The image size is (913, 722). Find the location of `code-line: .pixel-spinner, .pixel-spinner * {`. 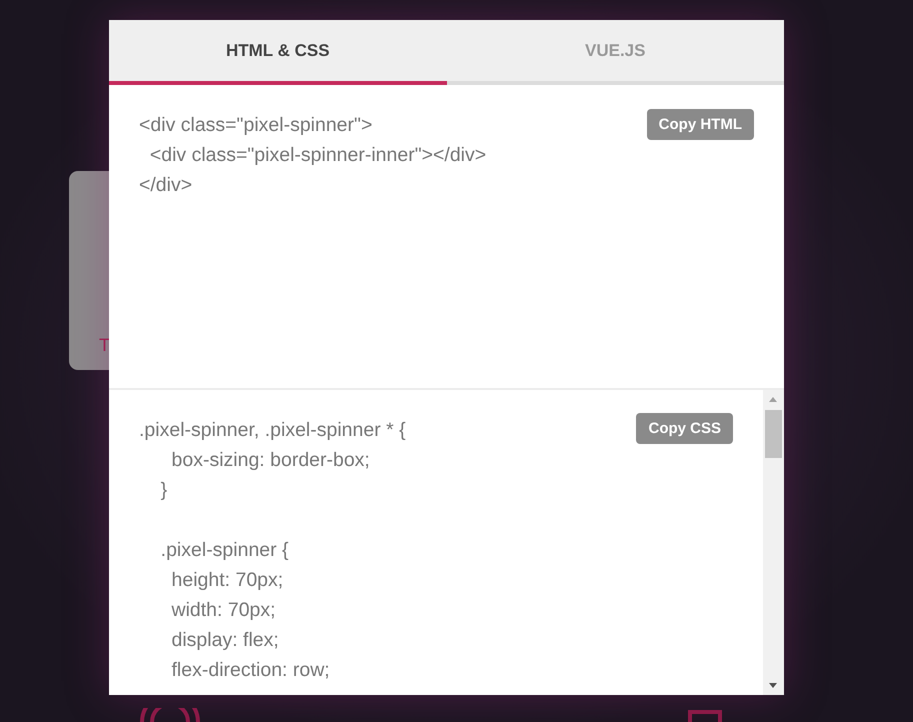

code-line: .pixel-spinner, .pixel-spinner * { is located at coordinates (272, 430).